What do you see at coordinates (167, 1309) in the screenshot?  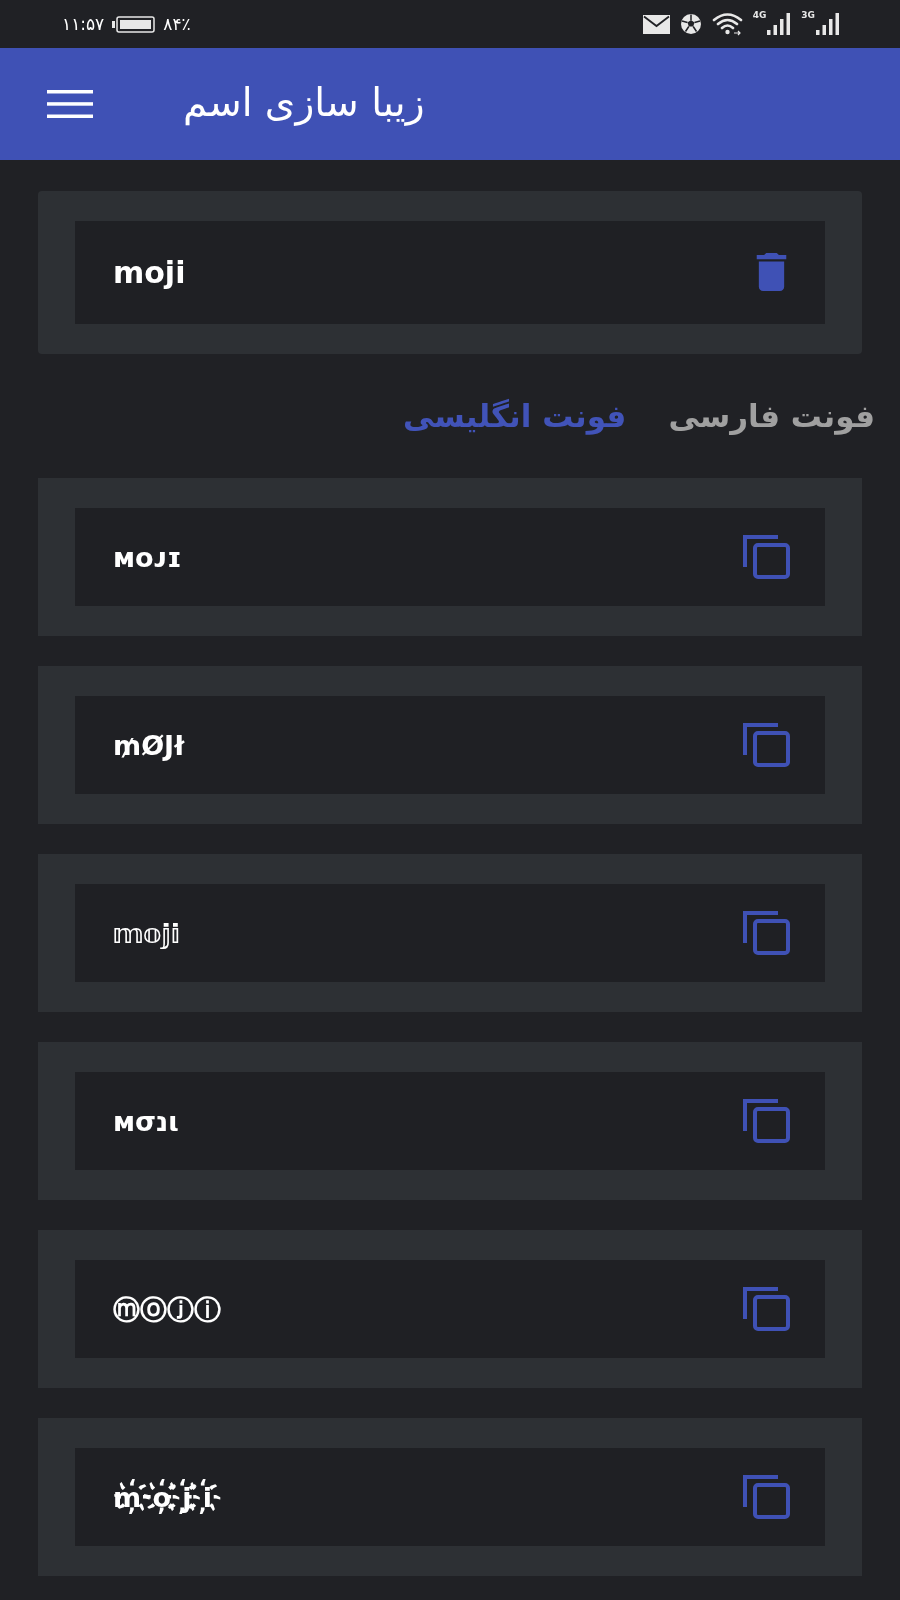 I see `styled-name-text: ⓜⓞⓙⓘ` at bounding box center [167, 1309].